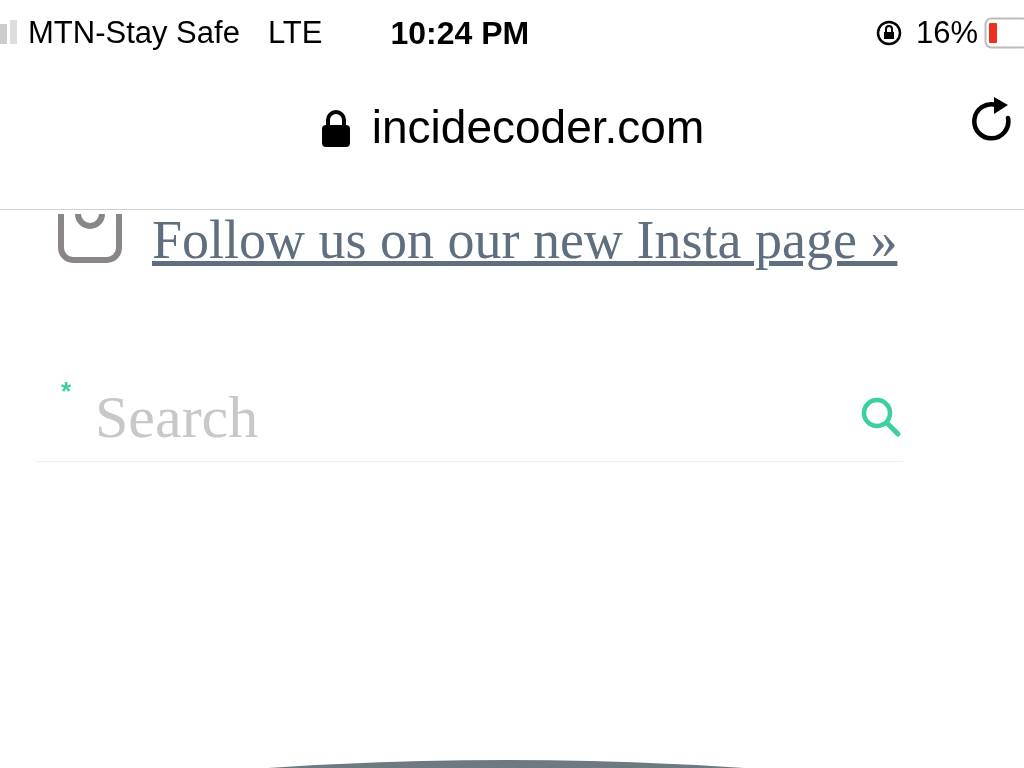 The height and width of the screenshot is (768, 1024). Describe the element at coordinates (460, 33) in the screenshot. I see `clock-time: 10:24 PM` at that location.